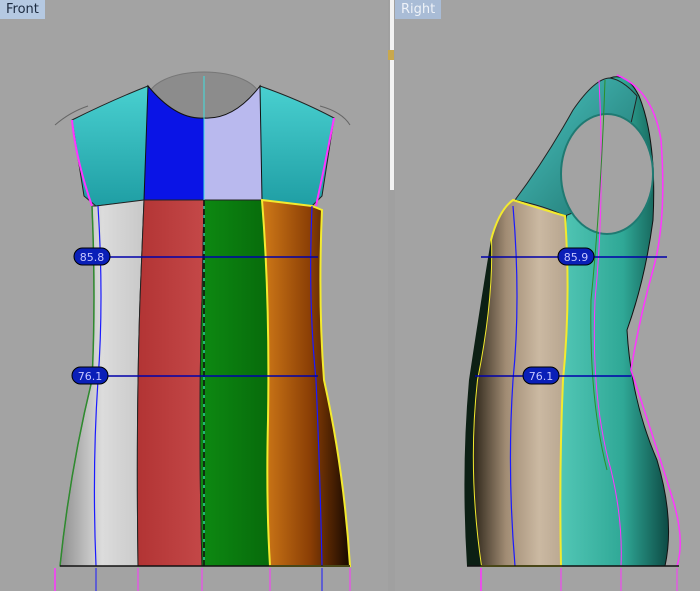 The width and height of the screenshot is (700, 591). What do you see at coordinates (391, 55) in the screenshot?
I see `splitter-grip-icon` at bounding box center [391, 55].